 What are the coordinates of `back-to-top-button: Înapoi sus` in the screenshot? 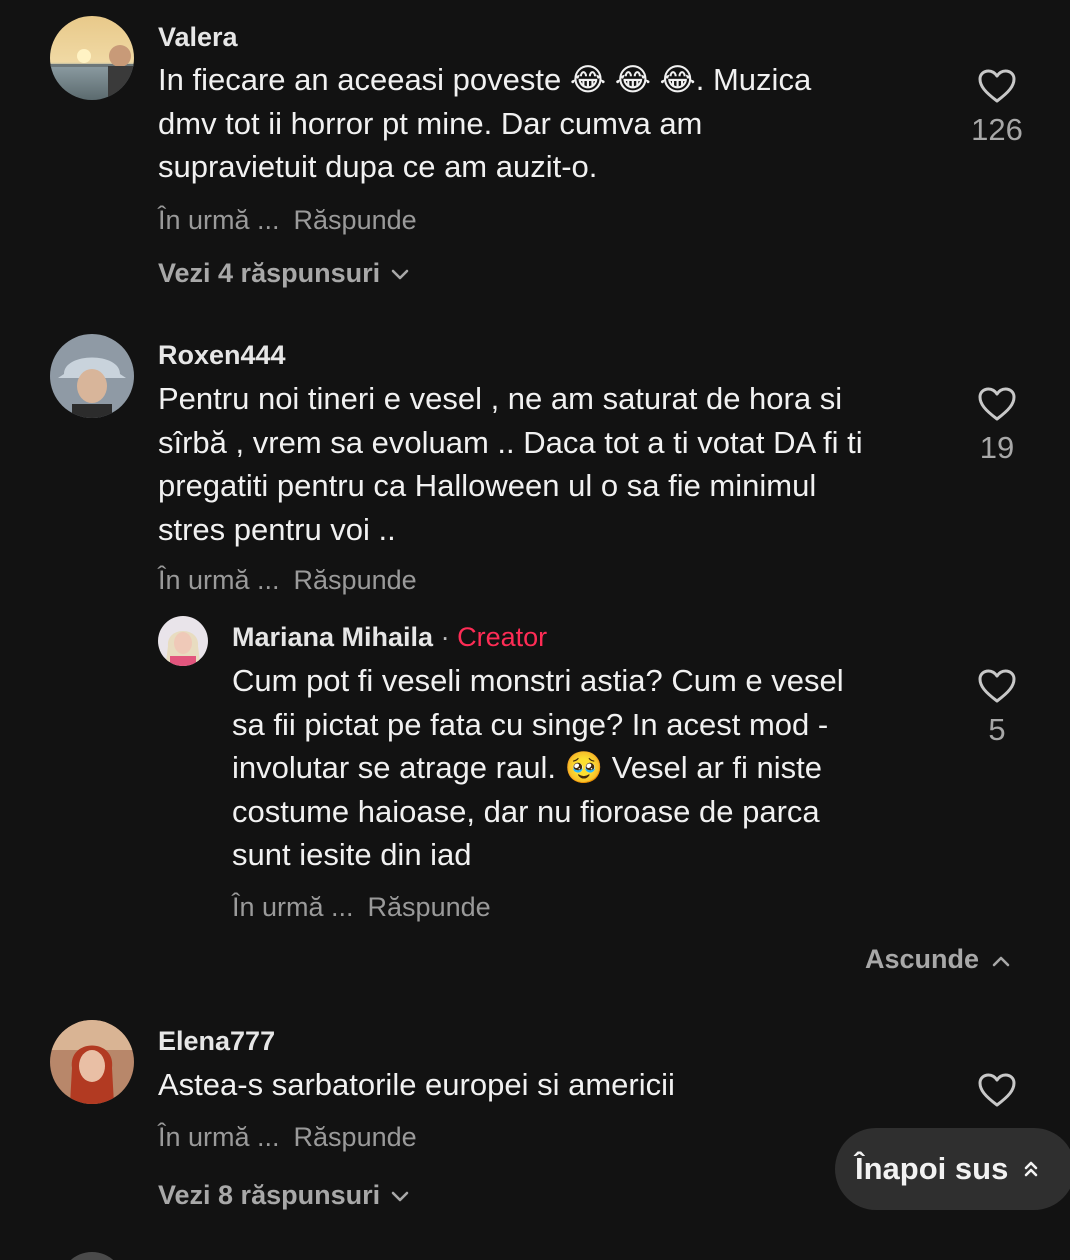 It's located at (952, 1169).